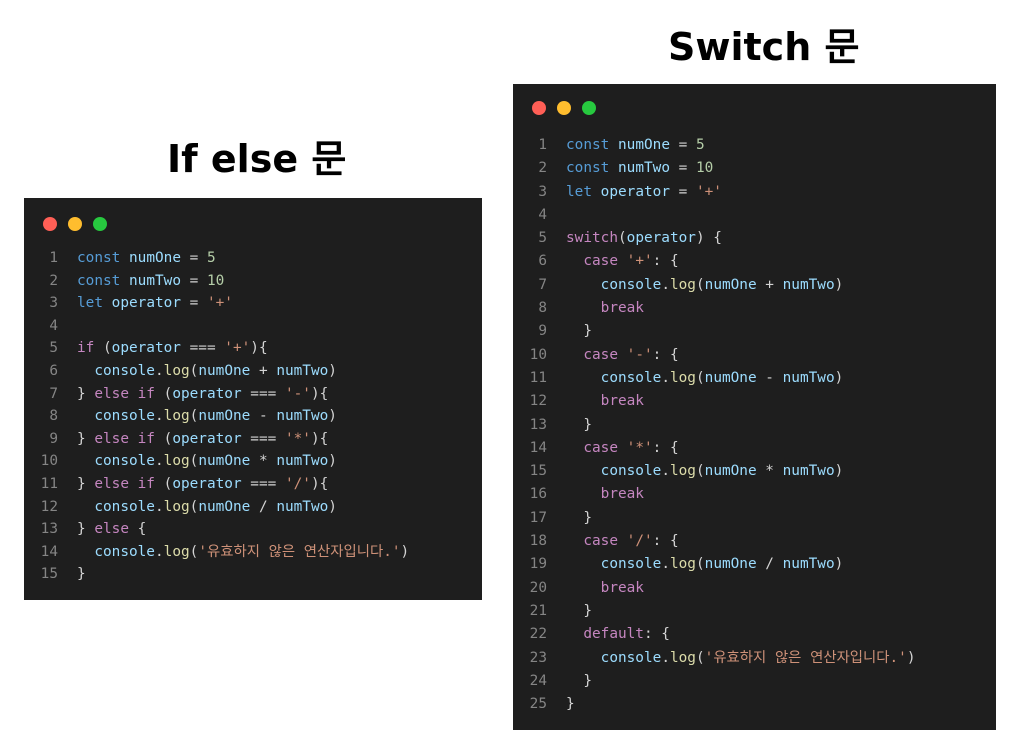  I want to click on code-line: 7 console.log(numOne + numTwo), so click(754, 285).